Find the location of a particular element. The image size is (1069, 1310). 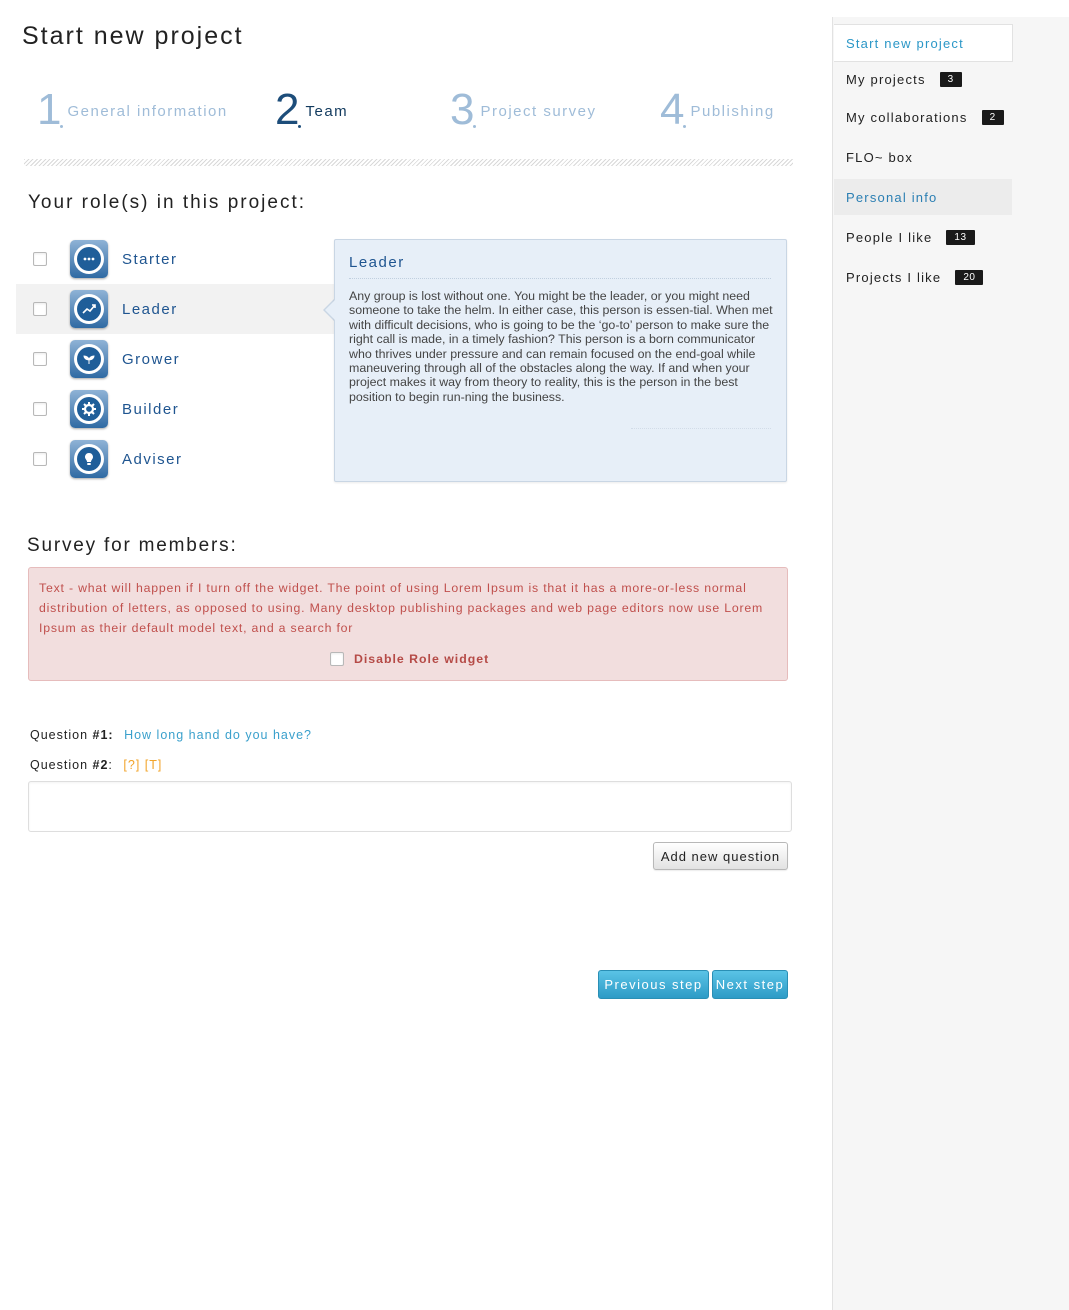

gear-icon is located at coordinates (89, 409).